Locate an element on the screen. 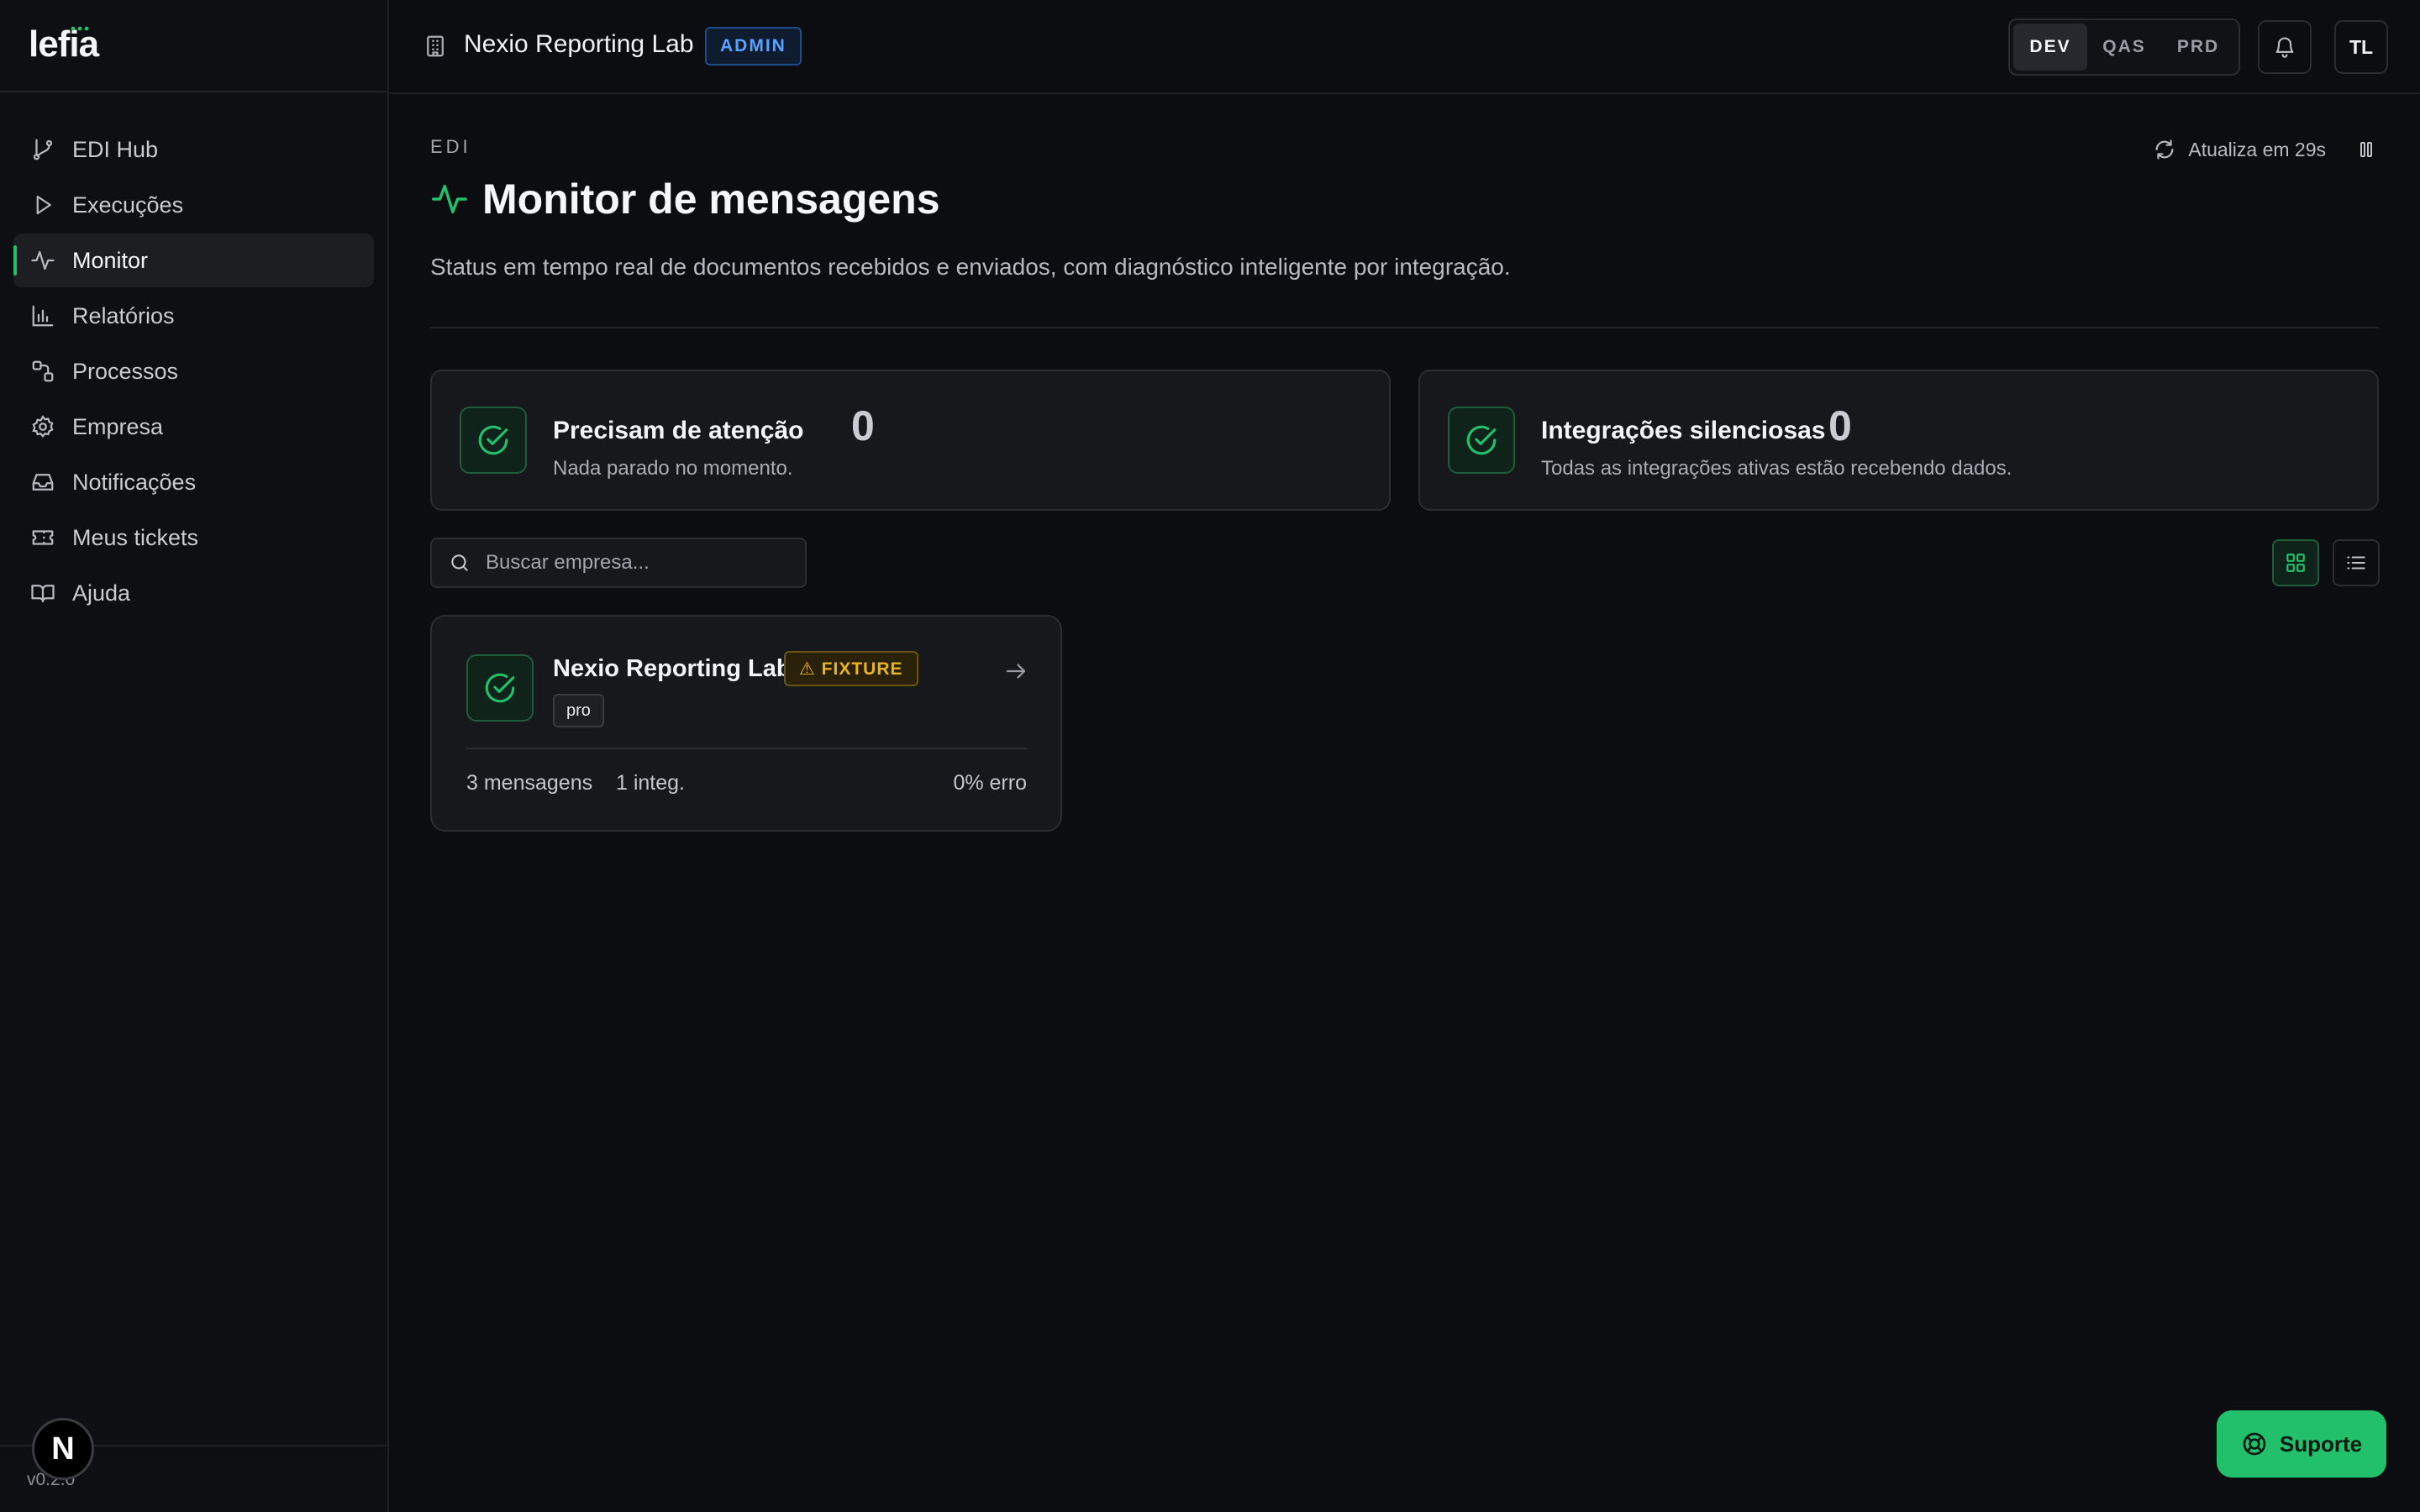 Image resolution: width=2420 pixels, height=1512 pixels. git-branch-icon is located at coordinates (43, 149).